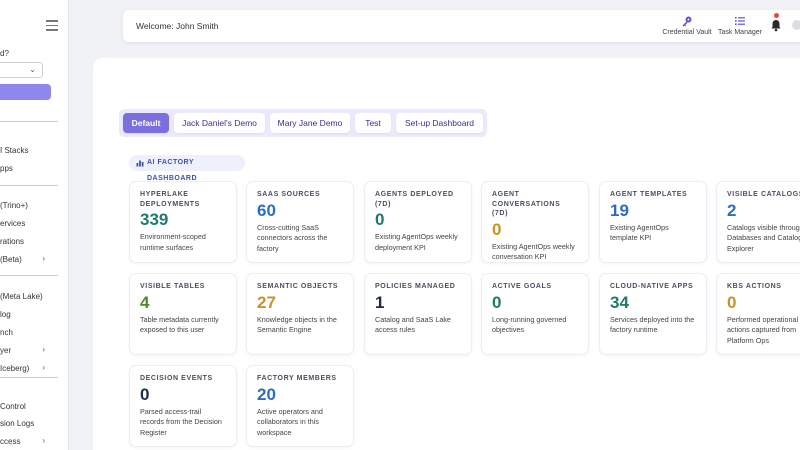 The image size is (800, 450). What do you see at coordinates (29, 350) in the screenshot?
I see `sidebar-item-layer: yer ›` at bounding box center [29, 350].